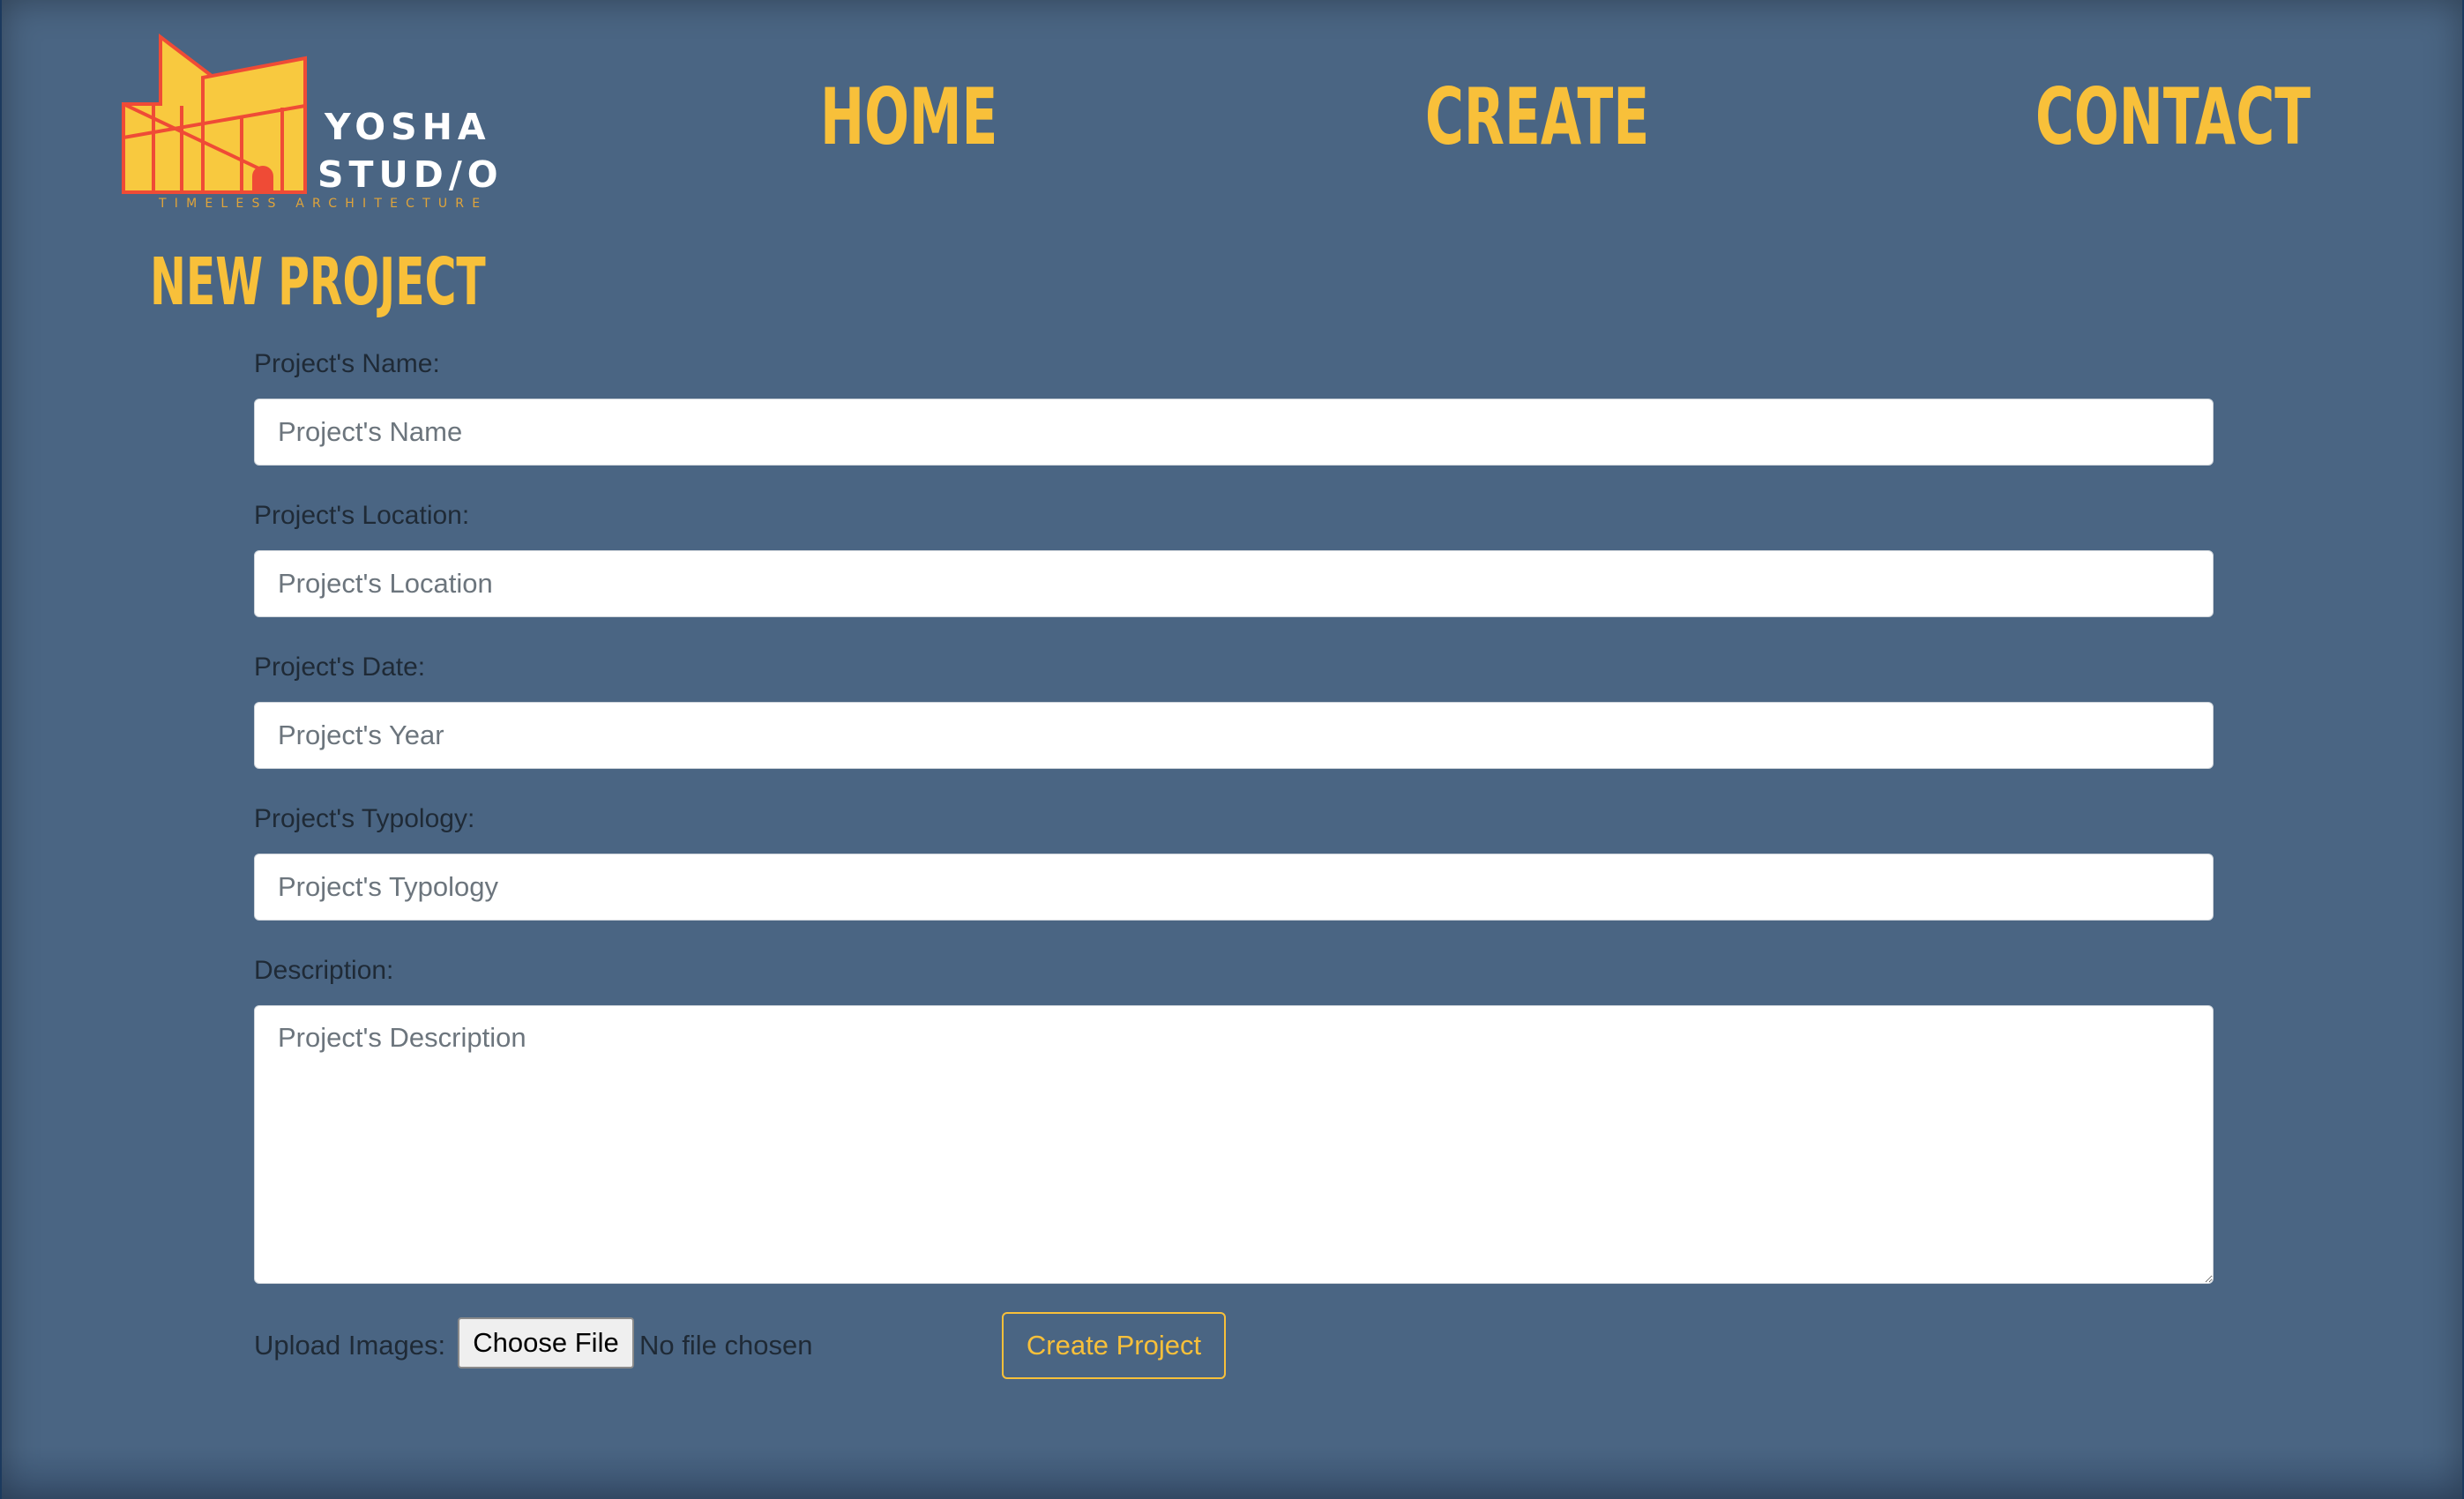 The width and height of the screenshot is (2464, 1499). What do you see at coordinates (1232, 1472) in the screenshot?
I see `bottom-shadow` at bounding box center [1232, 1472].